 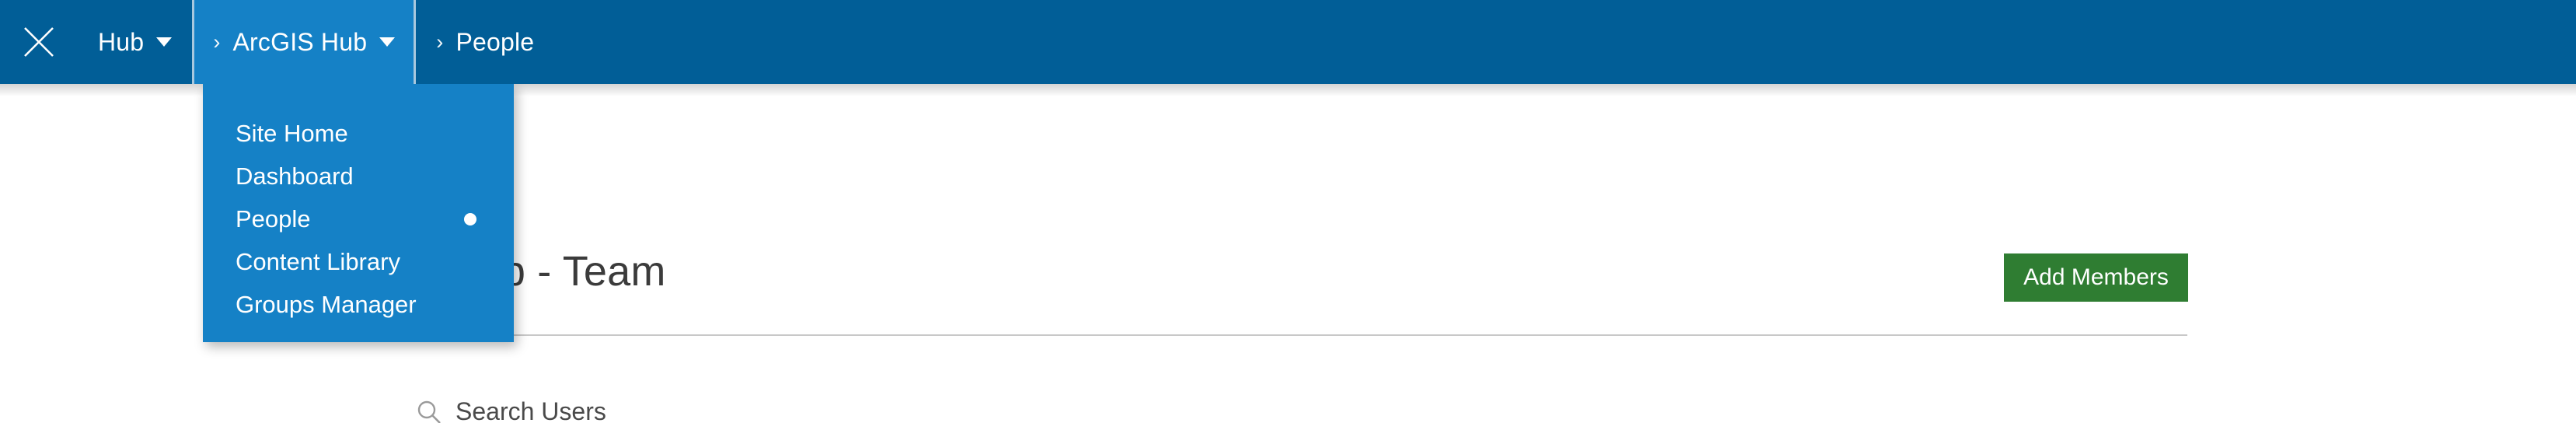 What do you see at coordinates (359, 219) in the screenshot?
I see `menu-item-people: People` at bounding box center [359, 219].